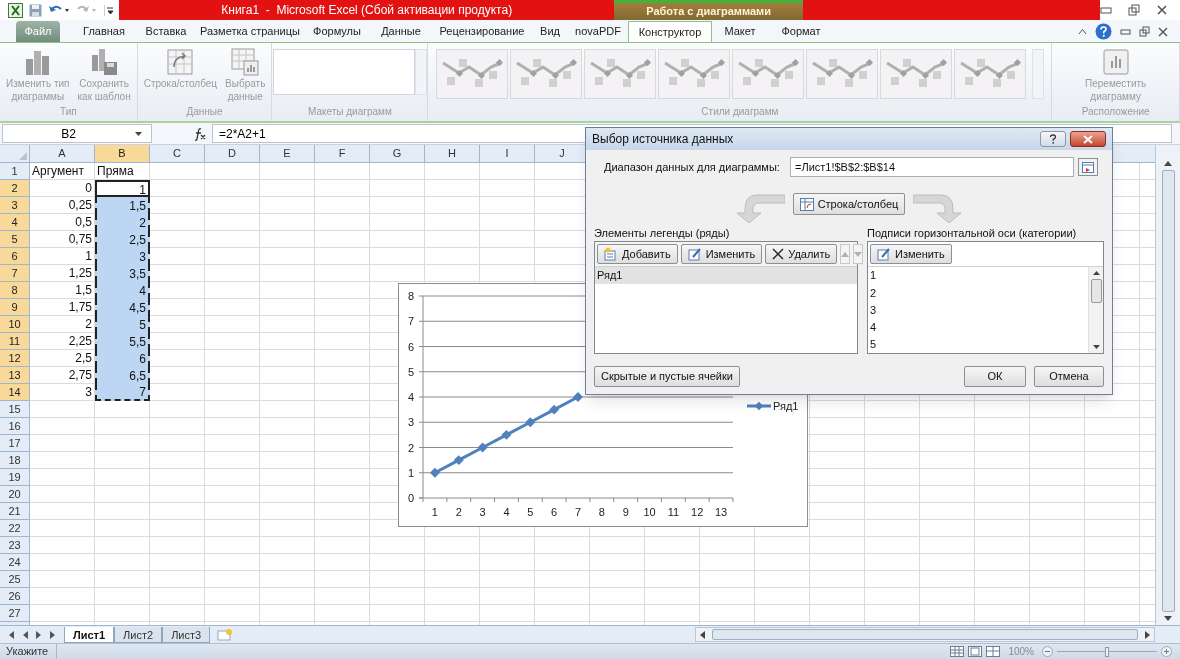 The height and width of the screenshot is (659, 1180). Describe the element at coordinates (204, 112) in the screenshot. I see `group-label: Данные` at that location.